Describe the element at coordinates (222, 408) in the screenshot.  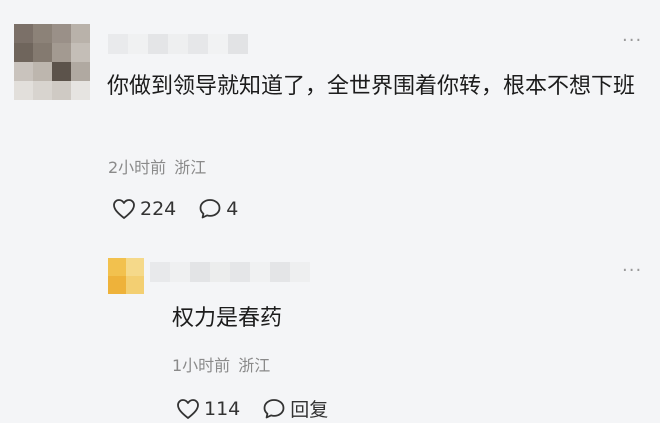
I see `like-count: 114` at that location.